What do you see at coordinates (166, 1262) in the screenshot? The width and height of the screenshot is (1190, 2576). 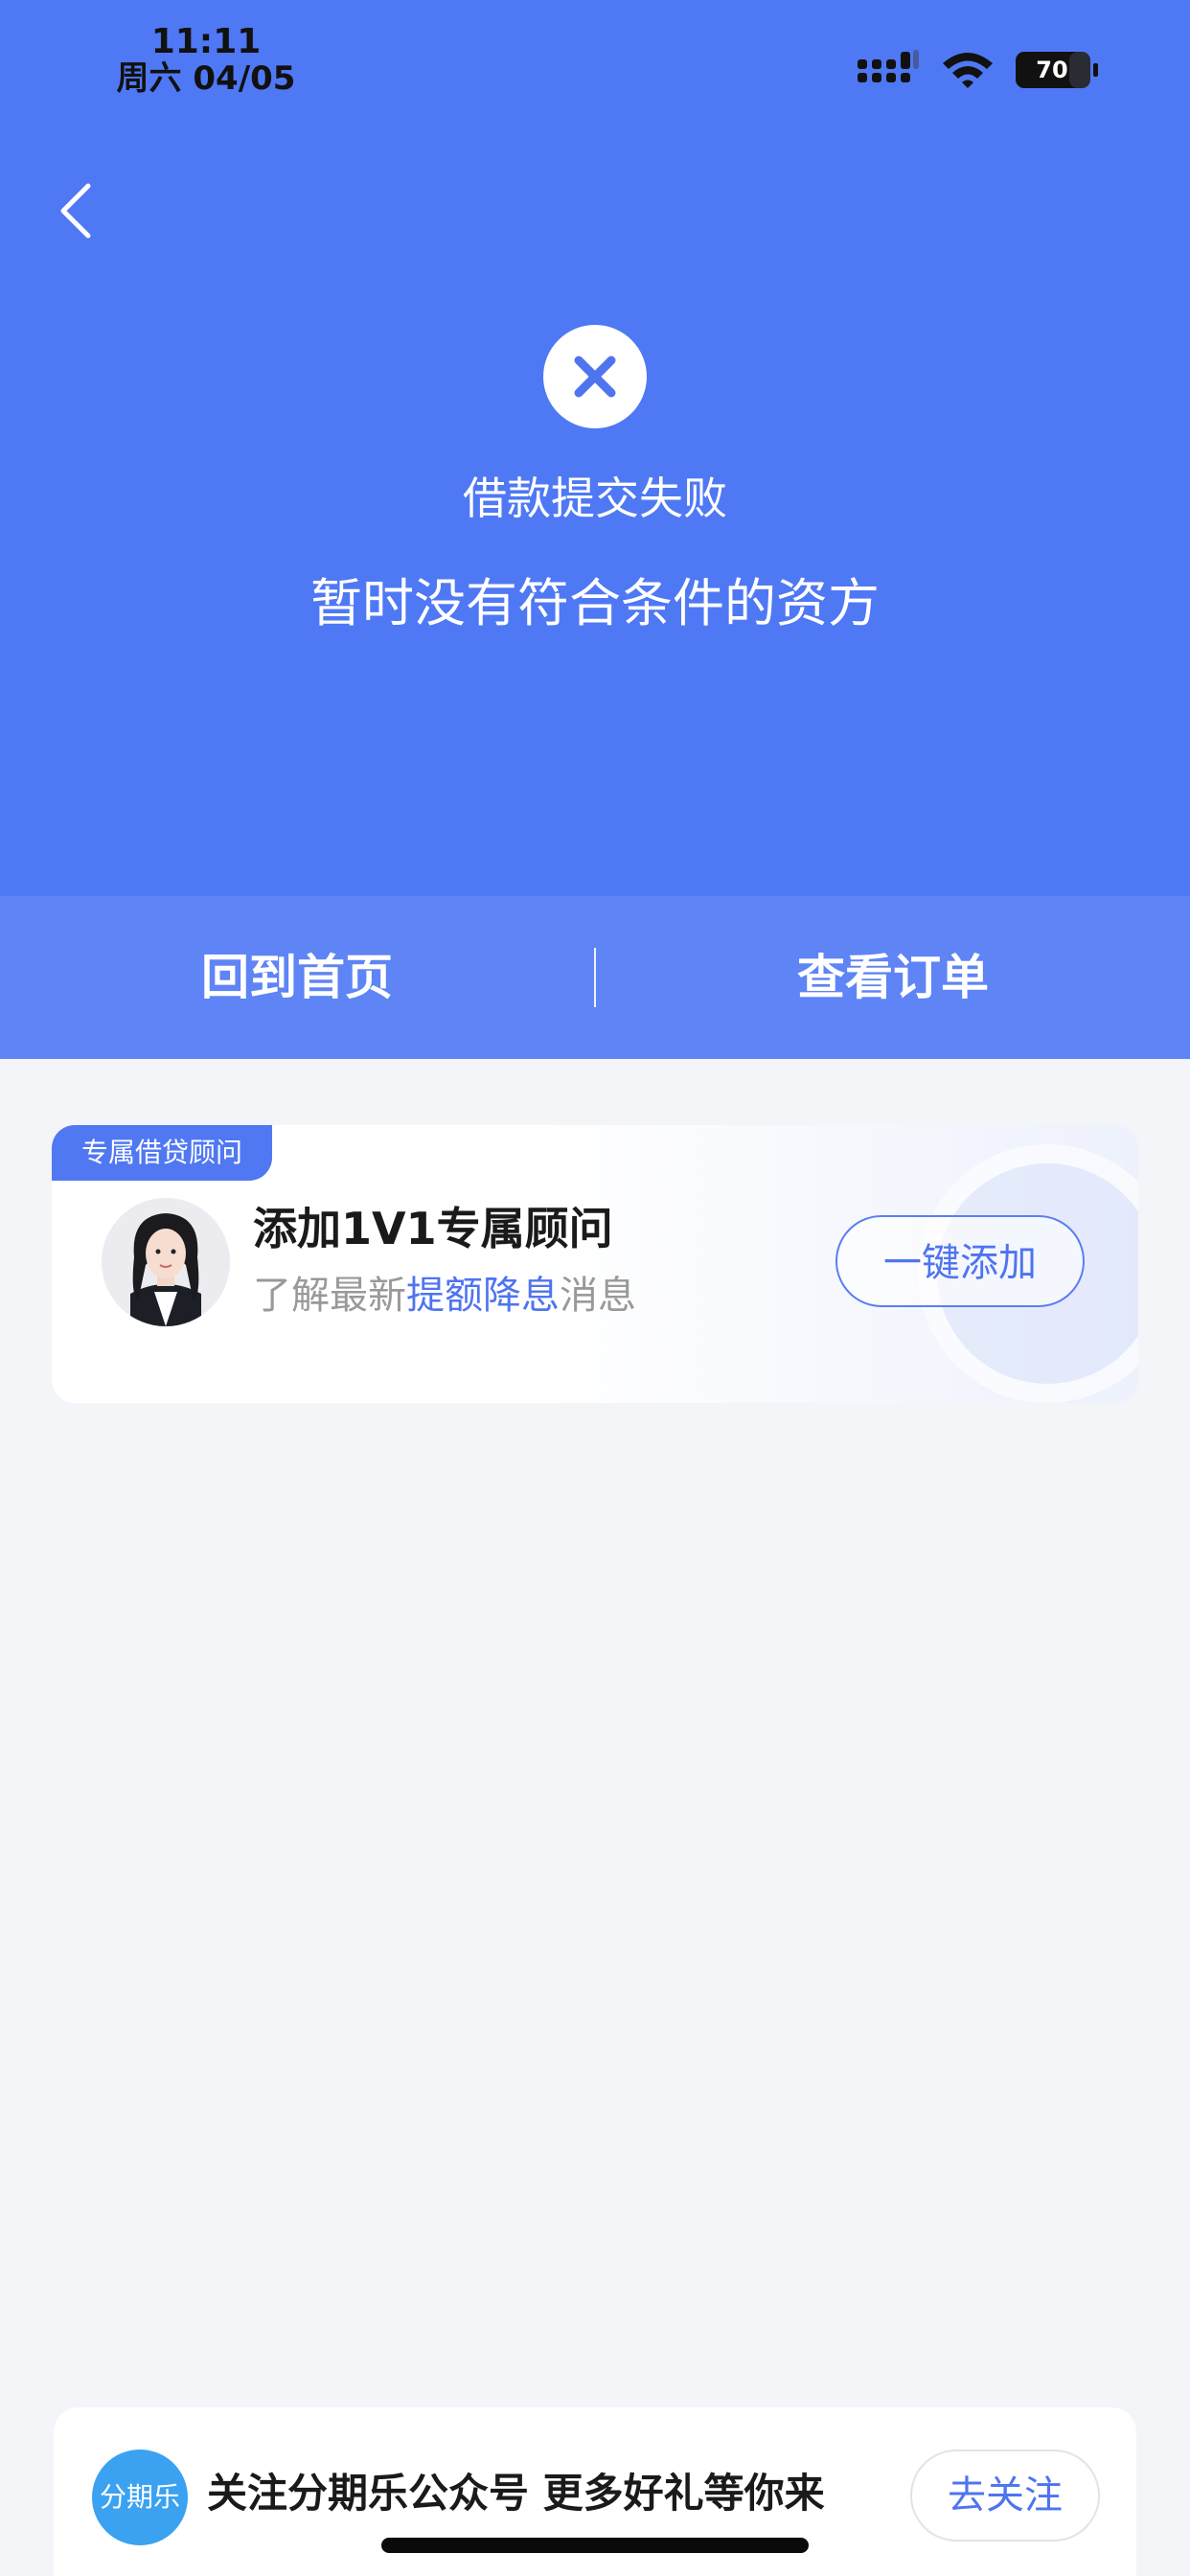 I see `avatar` at bounding box center [166, 1262].